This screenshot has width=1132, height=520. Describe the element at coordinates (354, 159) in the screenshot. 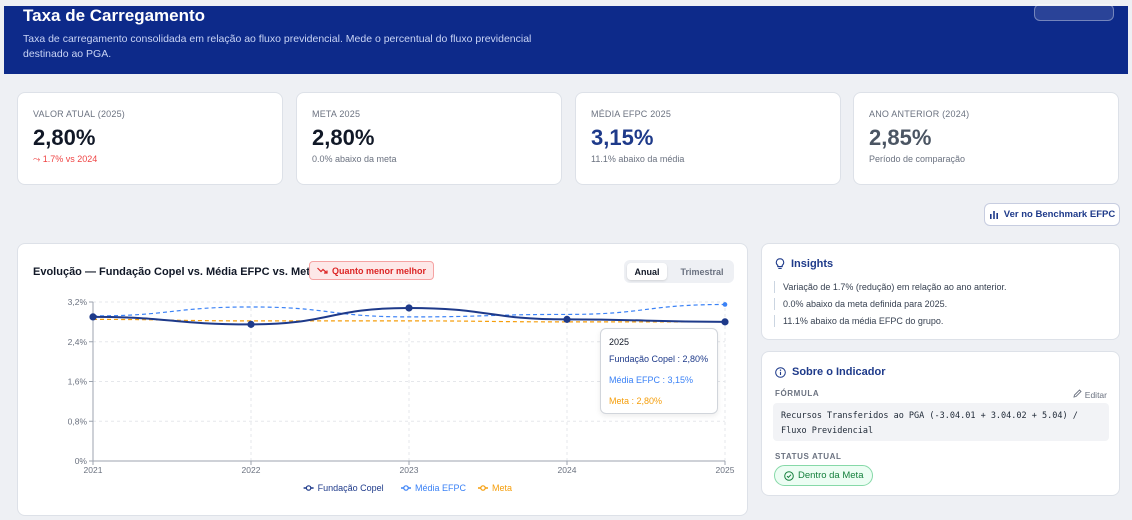

I see `kpi-subtext: 0.0% abaixo da meta` at that location.